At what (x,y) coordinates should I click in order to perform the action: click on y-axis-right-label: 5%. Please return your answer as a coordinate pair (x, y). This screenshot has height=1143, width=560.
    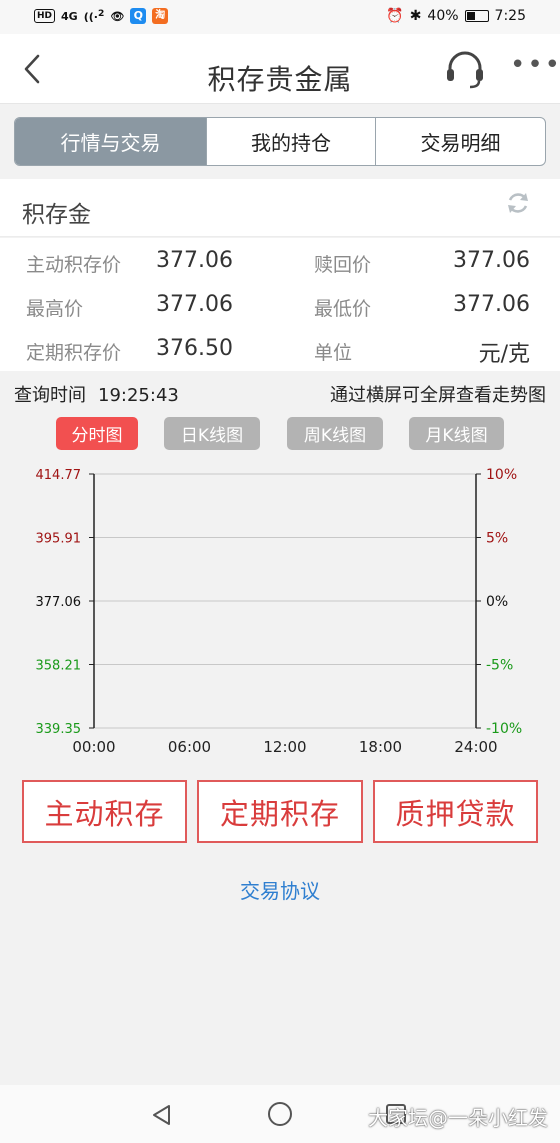
    Looking at the image, I should click on (497, 539).